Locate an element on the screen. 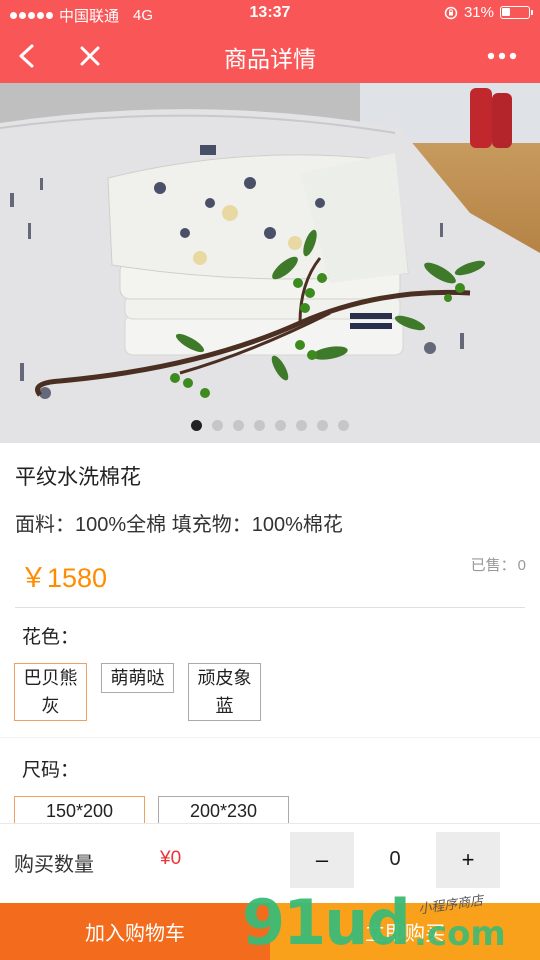 This screenshot has height=960, width=540. color-option-0: 巴贝熊灰 is located at coordinates (50, 692).